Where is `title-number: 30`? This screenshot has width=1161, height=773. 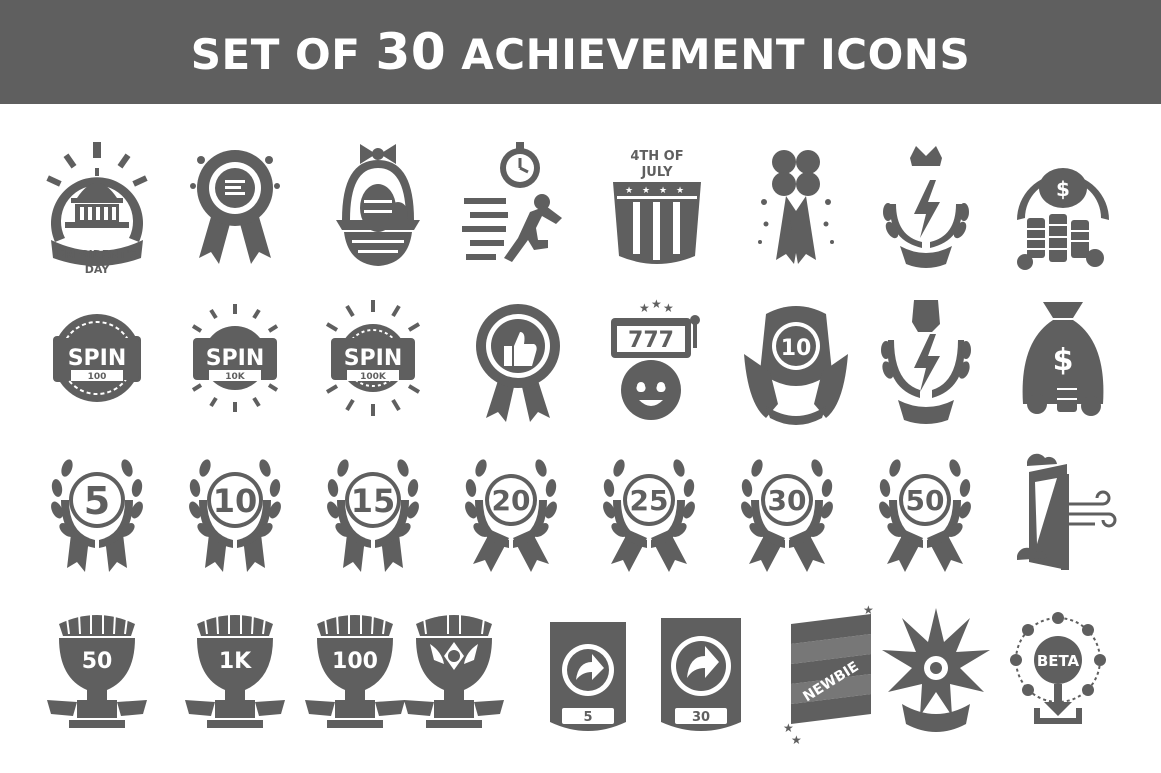
title-number: 30 is located at coordinates (411, 52).